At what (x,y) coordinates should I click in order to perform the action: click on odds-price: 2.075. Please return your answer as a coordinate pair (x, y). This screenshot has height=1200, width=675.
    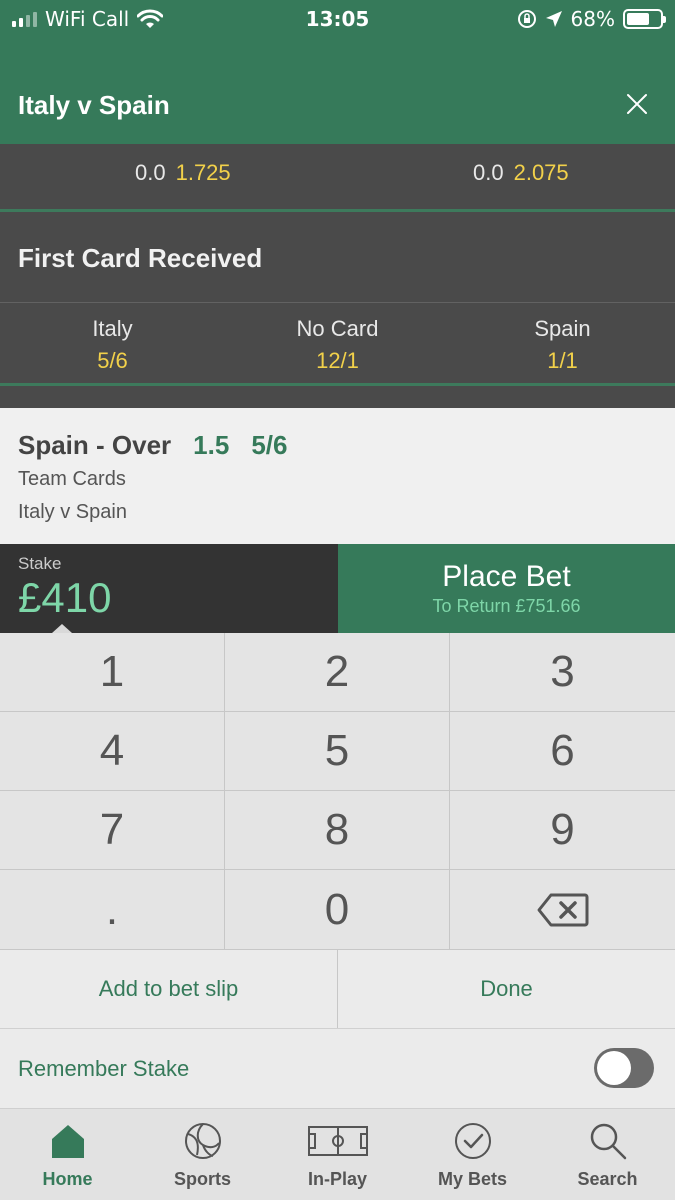
    Looking at the image, I should click on (541, 172).